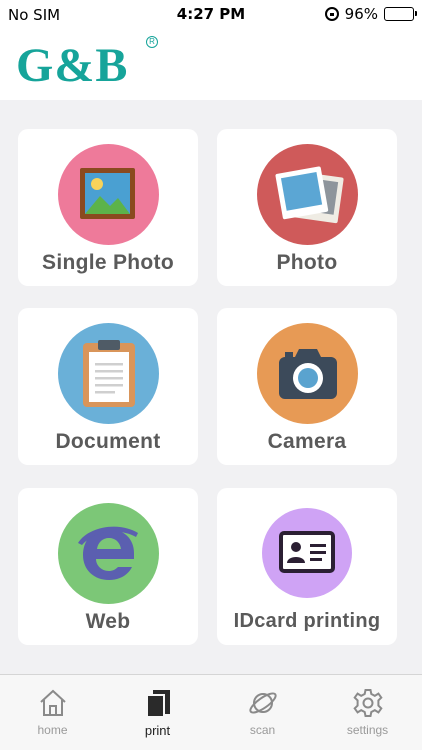 Image resolution: width=422 pixels, height=750 pixels. I want to click on camera-card: Camera, so click(307, 386).